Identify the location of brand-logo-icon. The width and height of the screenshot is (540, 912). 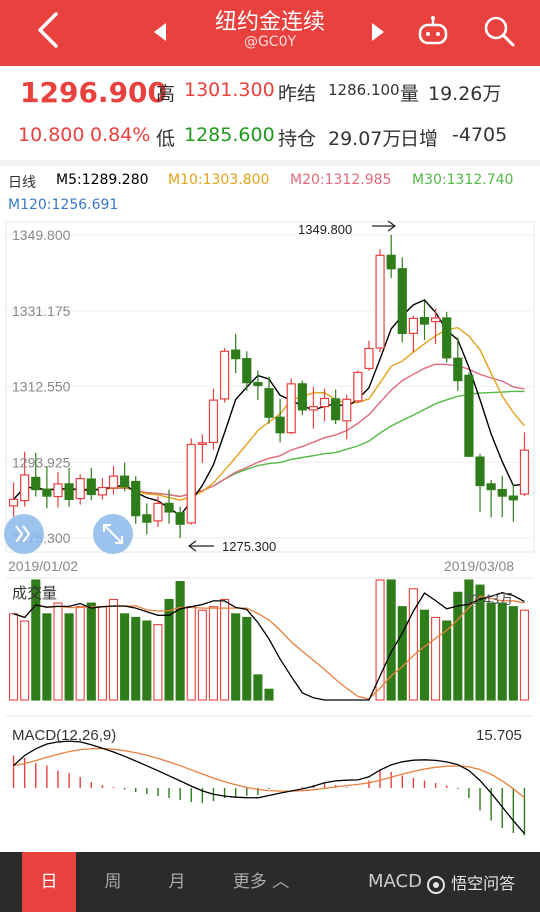
(436, 884).